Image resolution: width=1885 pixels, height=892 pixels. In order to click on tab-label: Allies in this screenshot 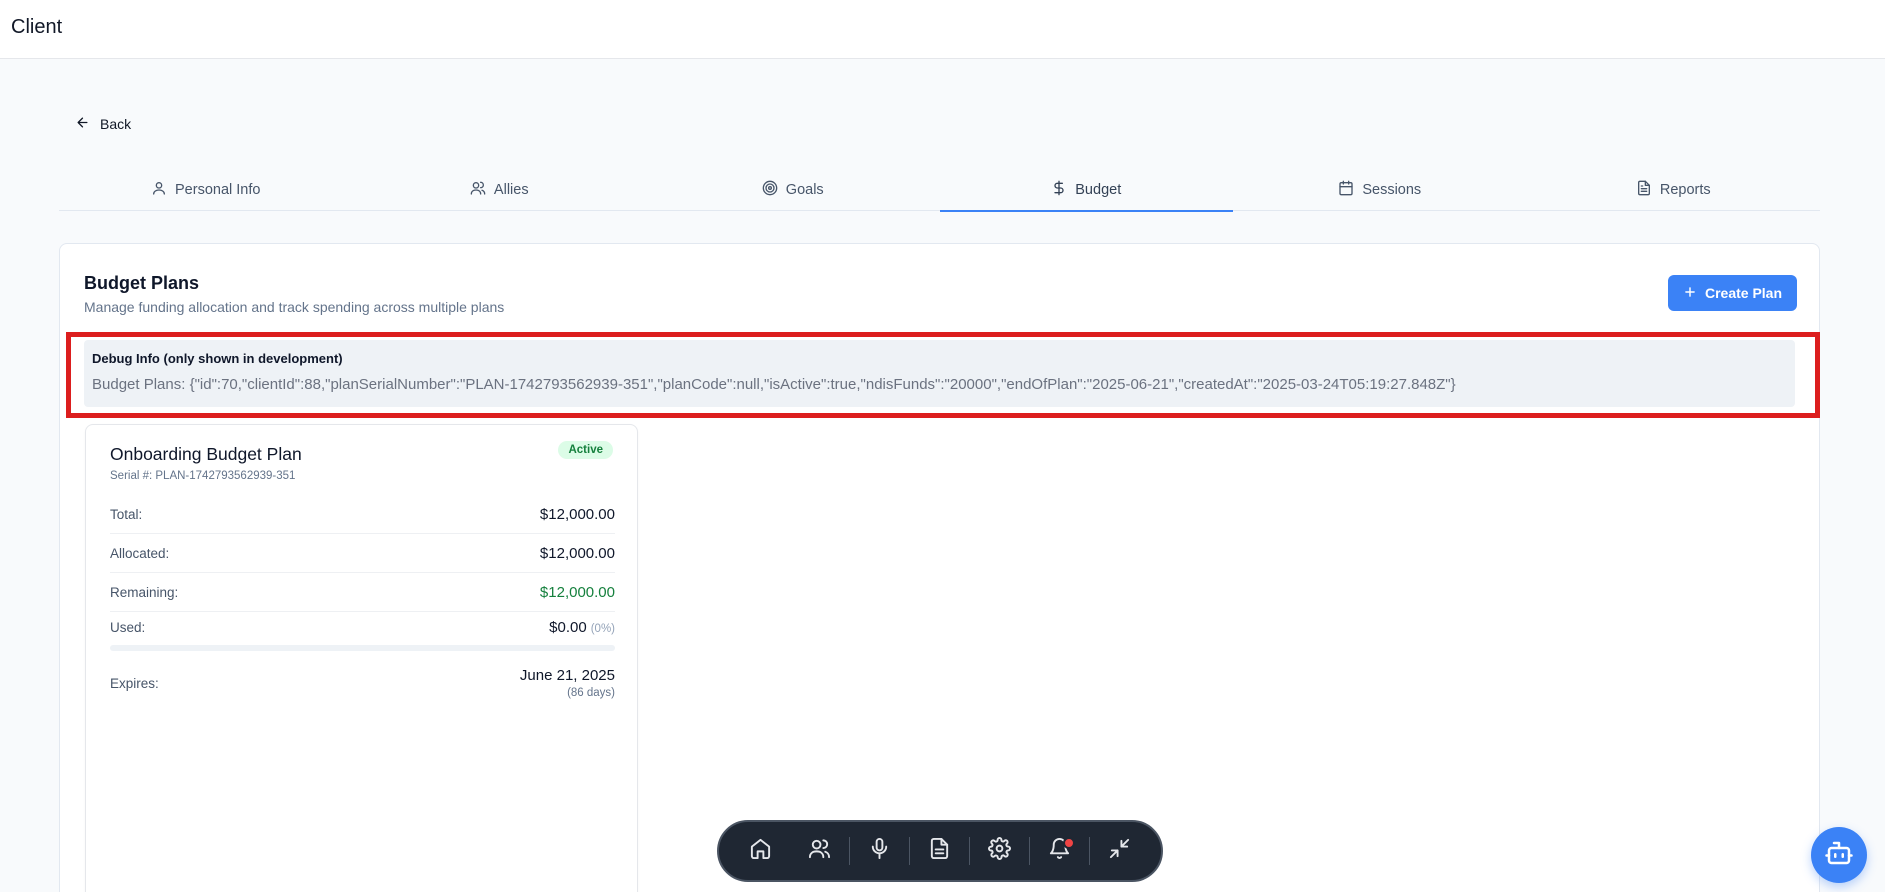, I will do `click(511, 190)`.